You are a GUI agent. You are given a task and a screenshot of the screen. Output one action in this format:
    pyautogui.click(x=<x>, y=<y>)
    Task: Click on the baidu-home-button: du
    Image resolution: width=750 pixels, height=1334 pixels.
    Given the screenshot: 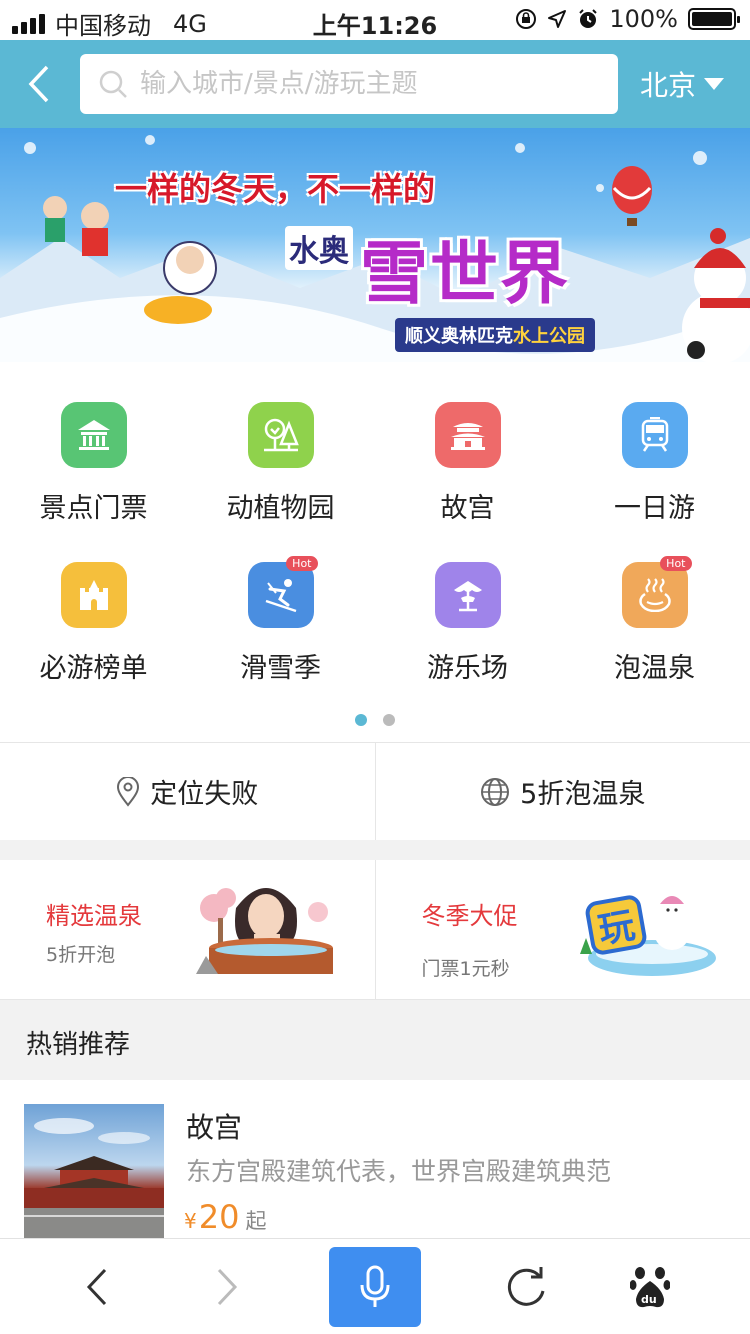 What is the action you would take?
    pyautogui.click(x=650, y=1286)
    